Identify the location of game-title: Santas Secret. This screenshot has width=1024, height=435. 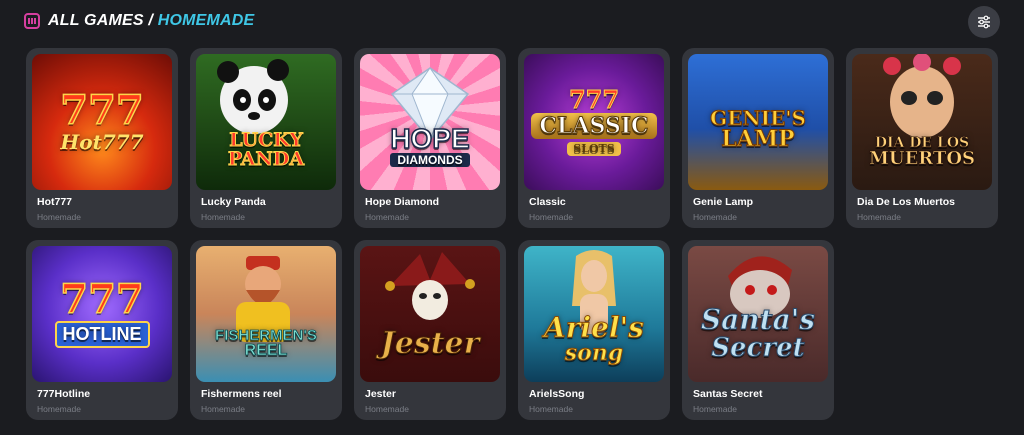
(728, 394).